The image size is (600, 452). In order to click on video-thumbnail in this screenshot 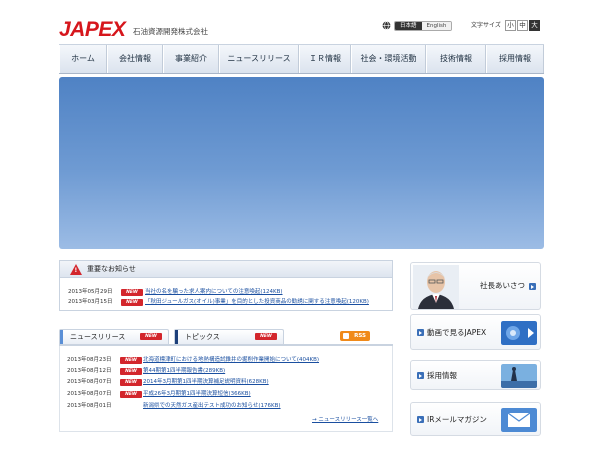, I will do `click(519, 333)`.